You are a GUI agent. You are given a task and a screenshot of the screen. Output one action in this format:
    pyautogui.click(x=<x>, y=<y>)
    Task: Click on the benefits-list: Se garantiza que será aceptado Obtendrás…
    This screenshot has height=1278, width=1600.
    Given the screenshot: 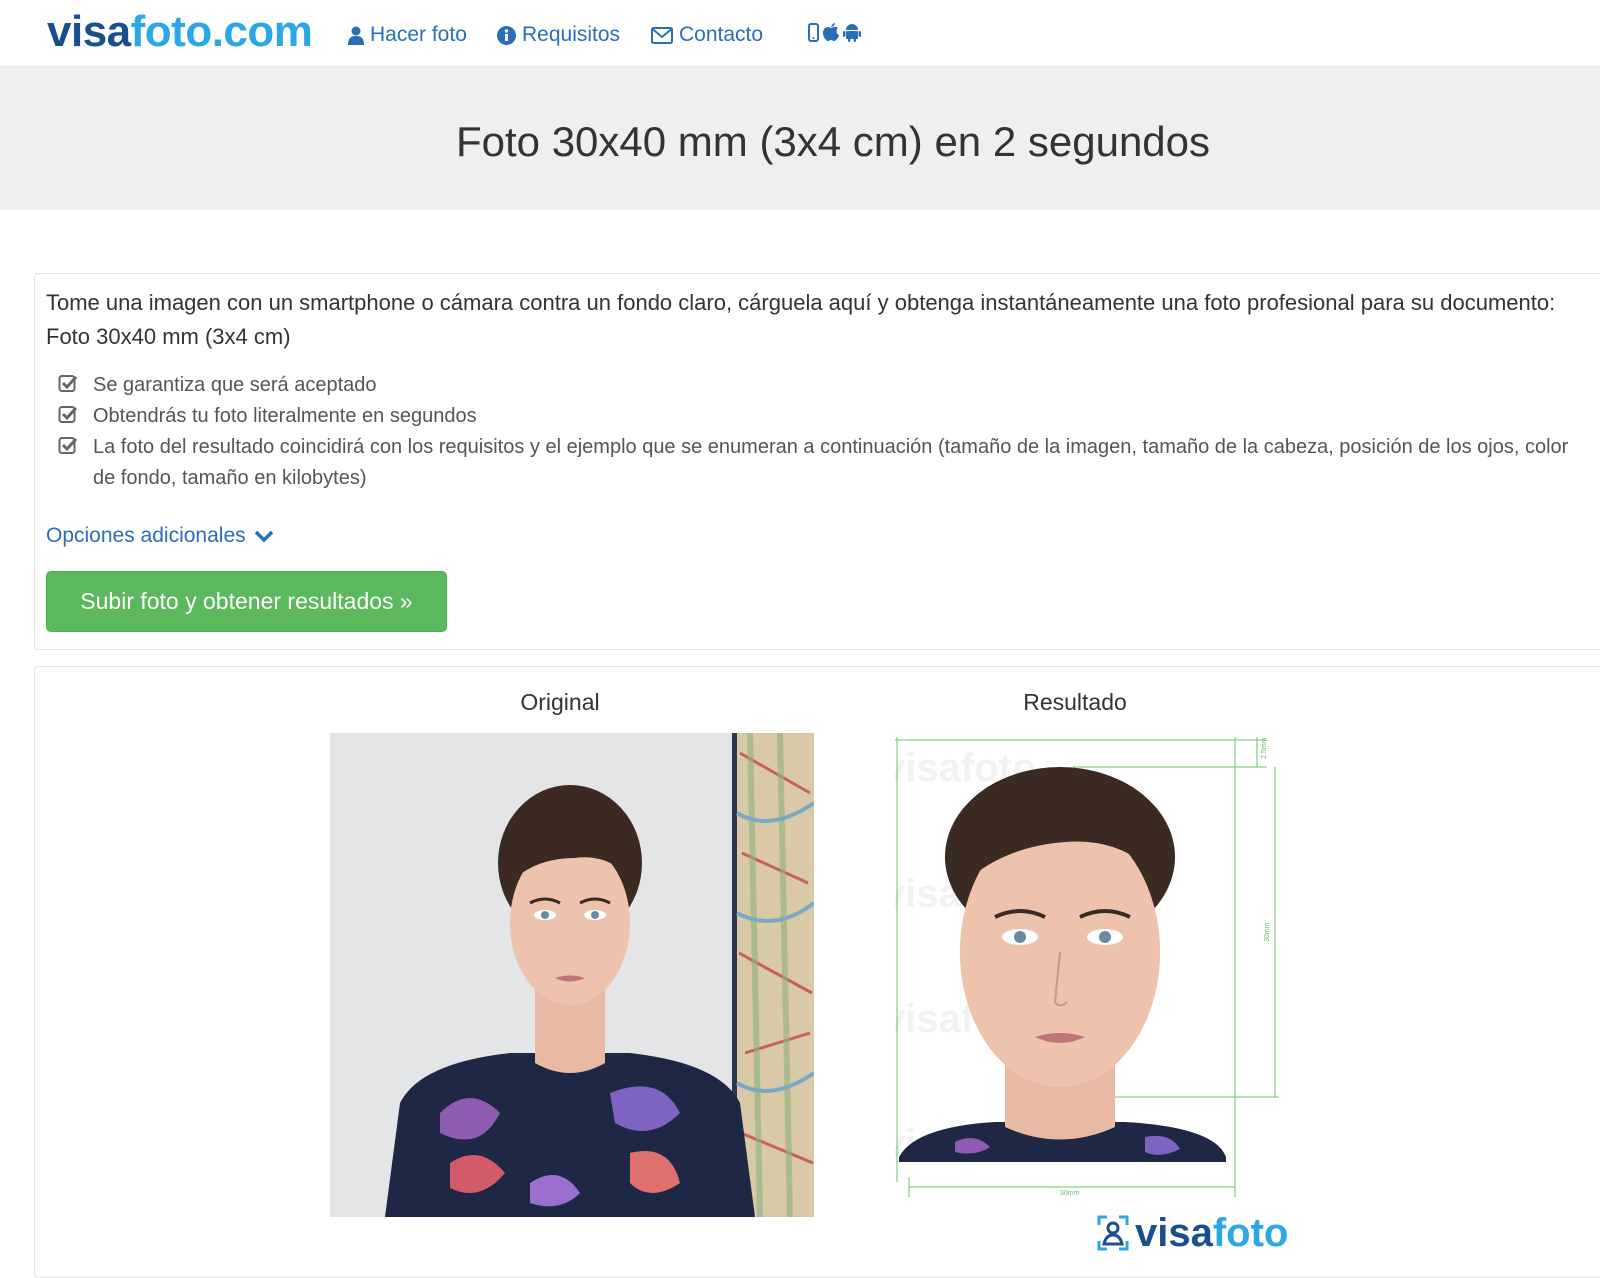 What is the action you would take?
    pyautogui.click(x=823, y=432)
    